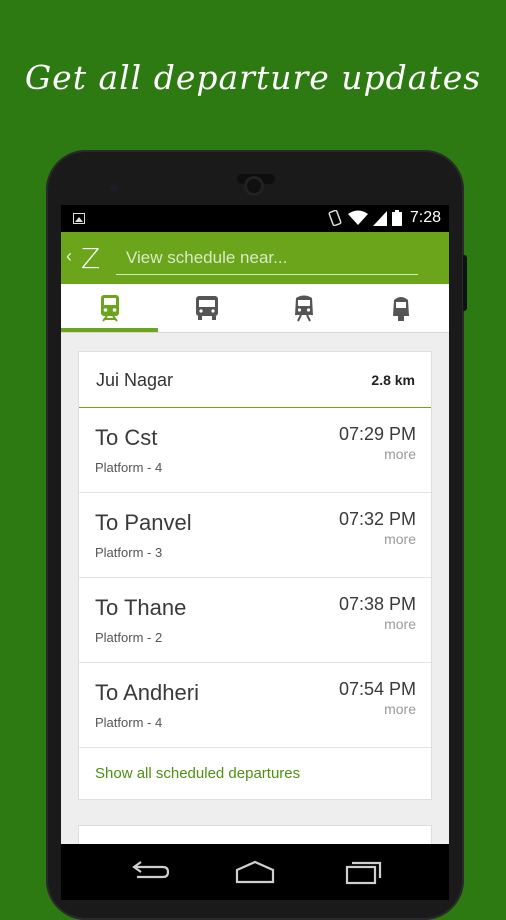 The height and width of the screenshot is (920, 506). What do you see at coordinates (135, 380) in the screenshot?
I see `station-name: Jui Nagar` at bounding box center [135, 380].